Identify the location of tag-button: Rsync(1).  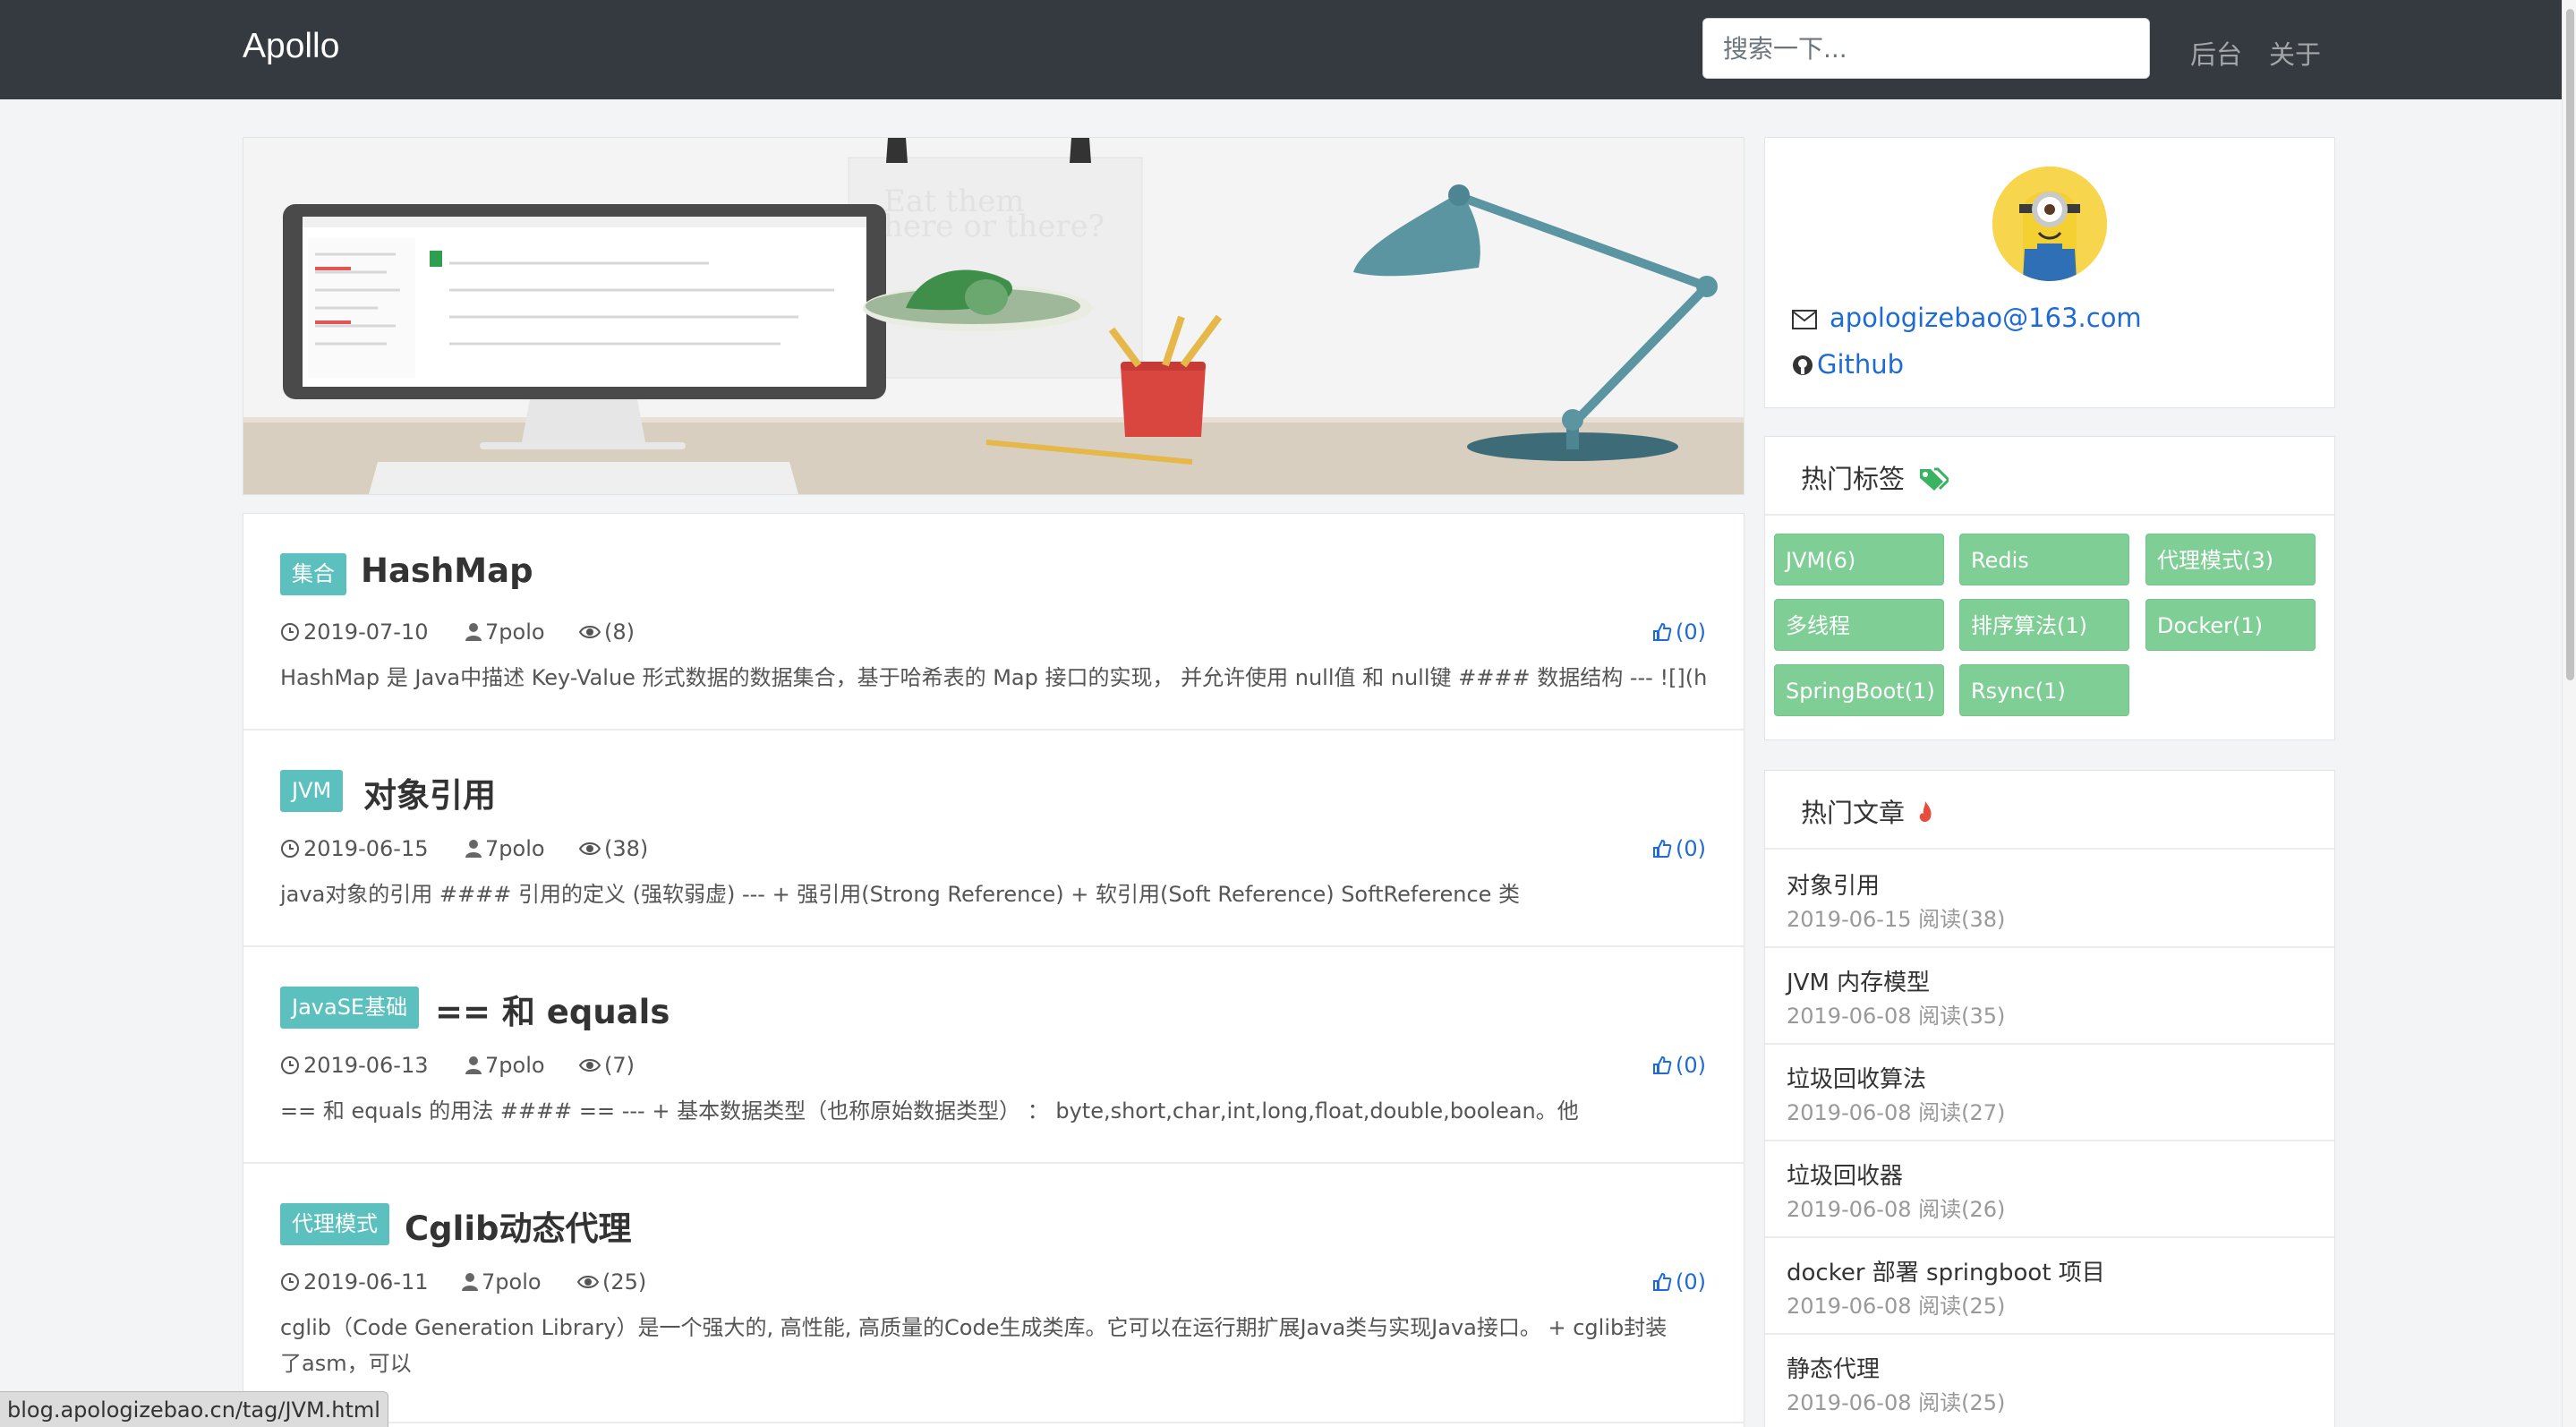
(2044, 690).